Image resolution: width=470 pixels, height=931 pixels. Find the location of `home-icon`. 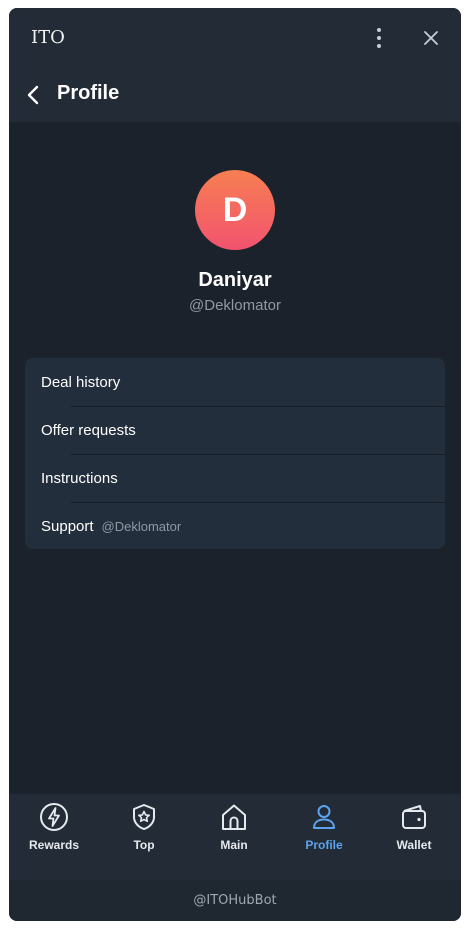

home-icon is located at coordinates (234, 817).